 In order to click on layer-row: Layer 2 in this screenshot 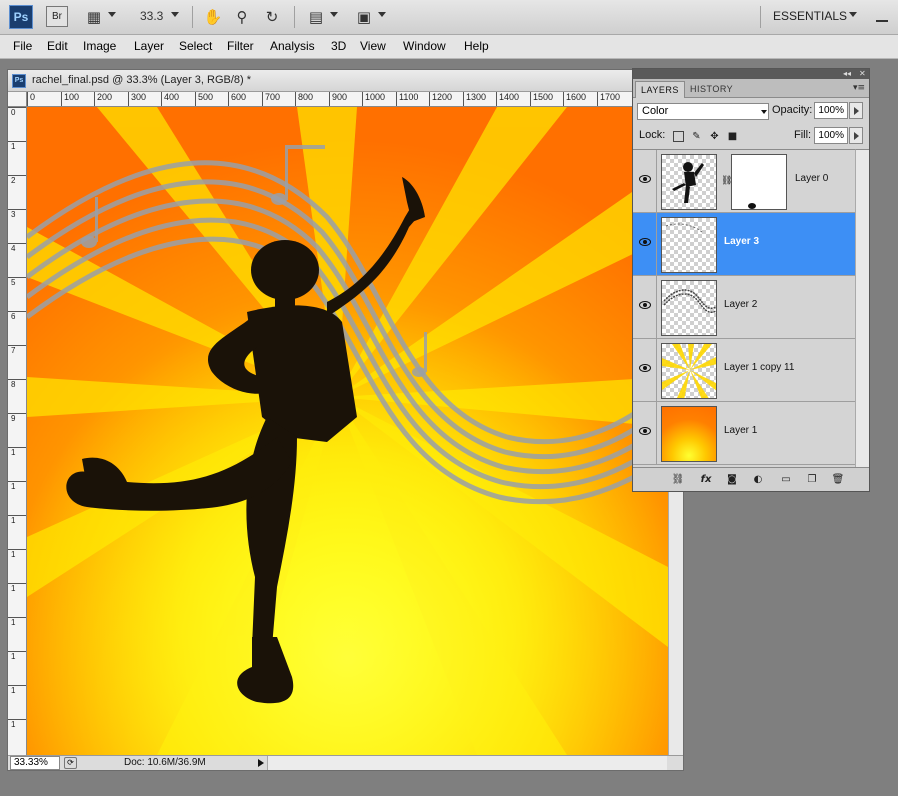, I will do `click(744, 307)`.